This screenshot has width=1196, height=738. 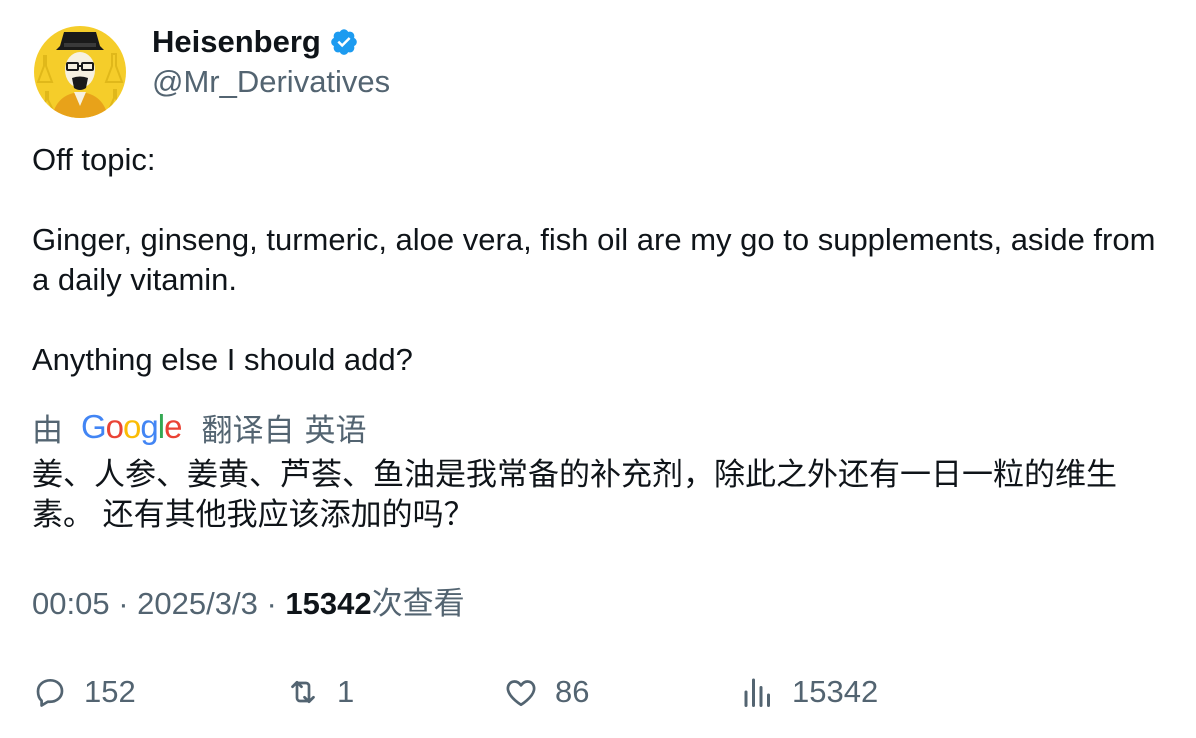 What do you see at coordinates (835, 691) in the screenshot?
I see `views-action-count: 15342` at bounding box center [835, 691].